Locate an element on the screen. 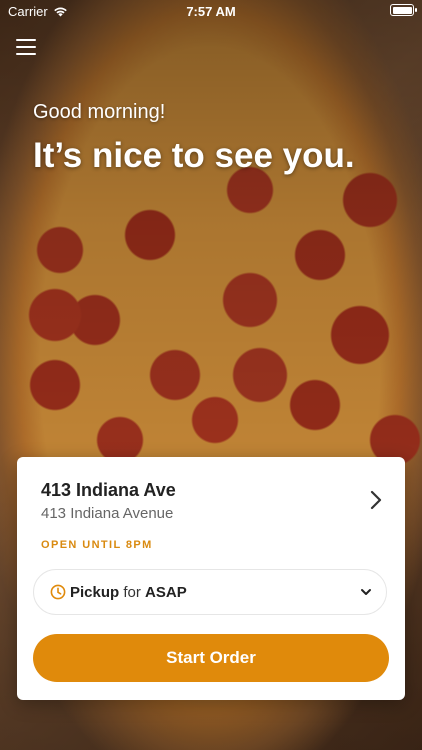 The width and height of the screenshot is (422, 750). battery-icon is located at coordinates (403, 10).